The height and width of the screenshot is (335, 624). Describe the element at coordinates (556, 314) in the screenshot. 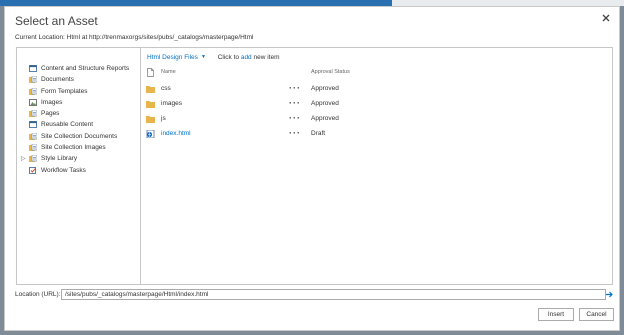

I see `insert-button: Insert` at that location.